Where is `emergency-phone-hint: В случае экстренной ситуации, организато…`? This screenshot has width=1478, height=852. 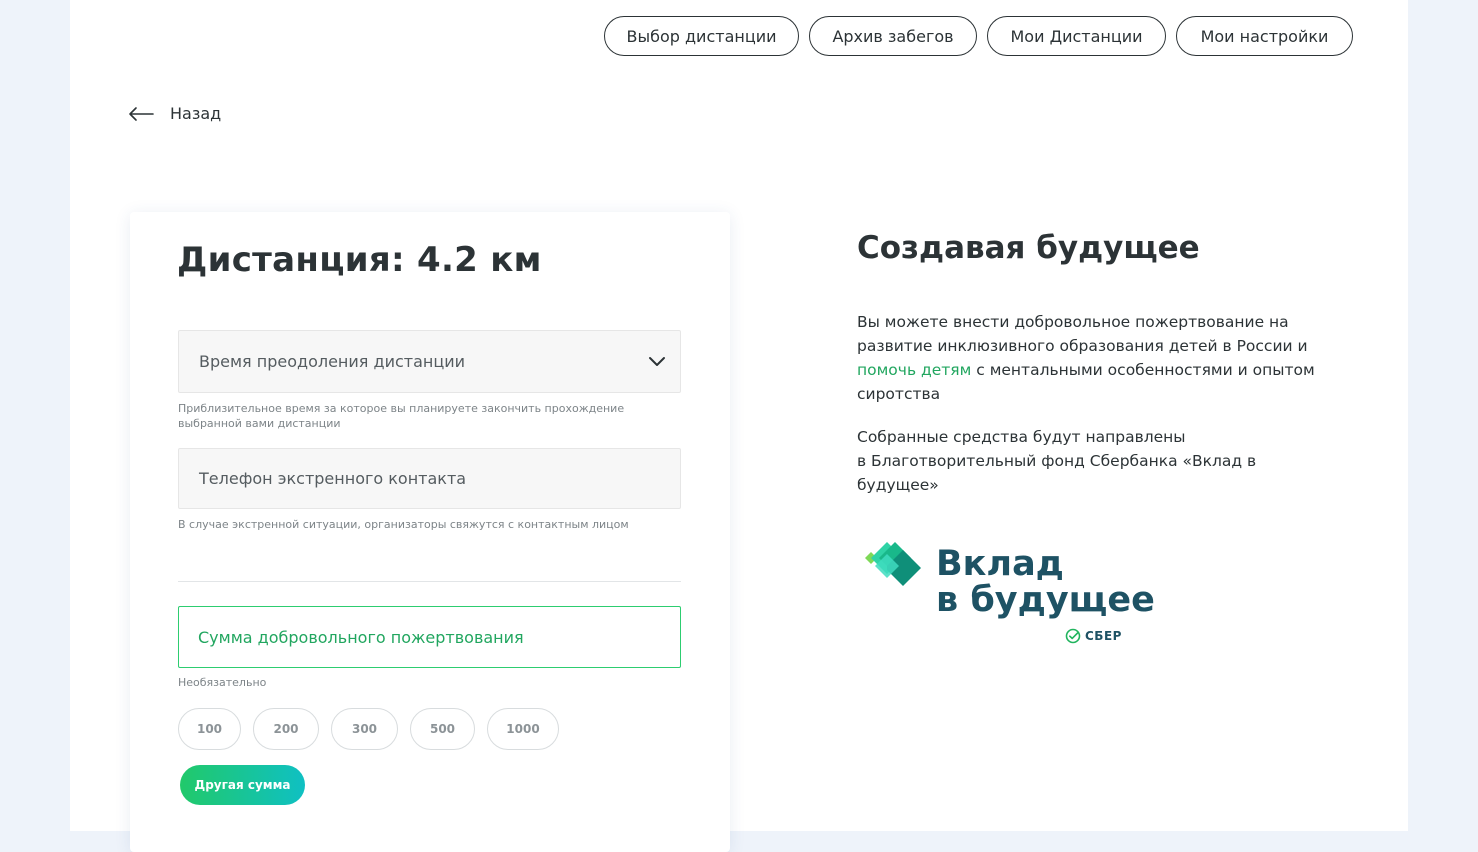 emergency-phone-hint: В случае экстренной ситуации, организато… is located at coordinates (403, 524).